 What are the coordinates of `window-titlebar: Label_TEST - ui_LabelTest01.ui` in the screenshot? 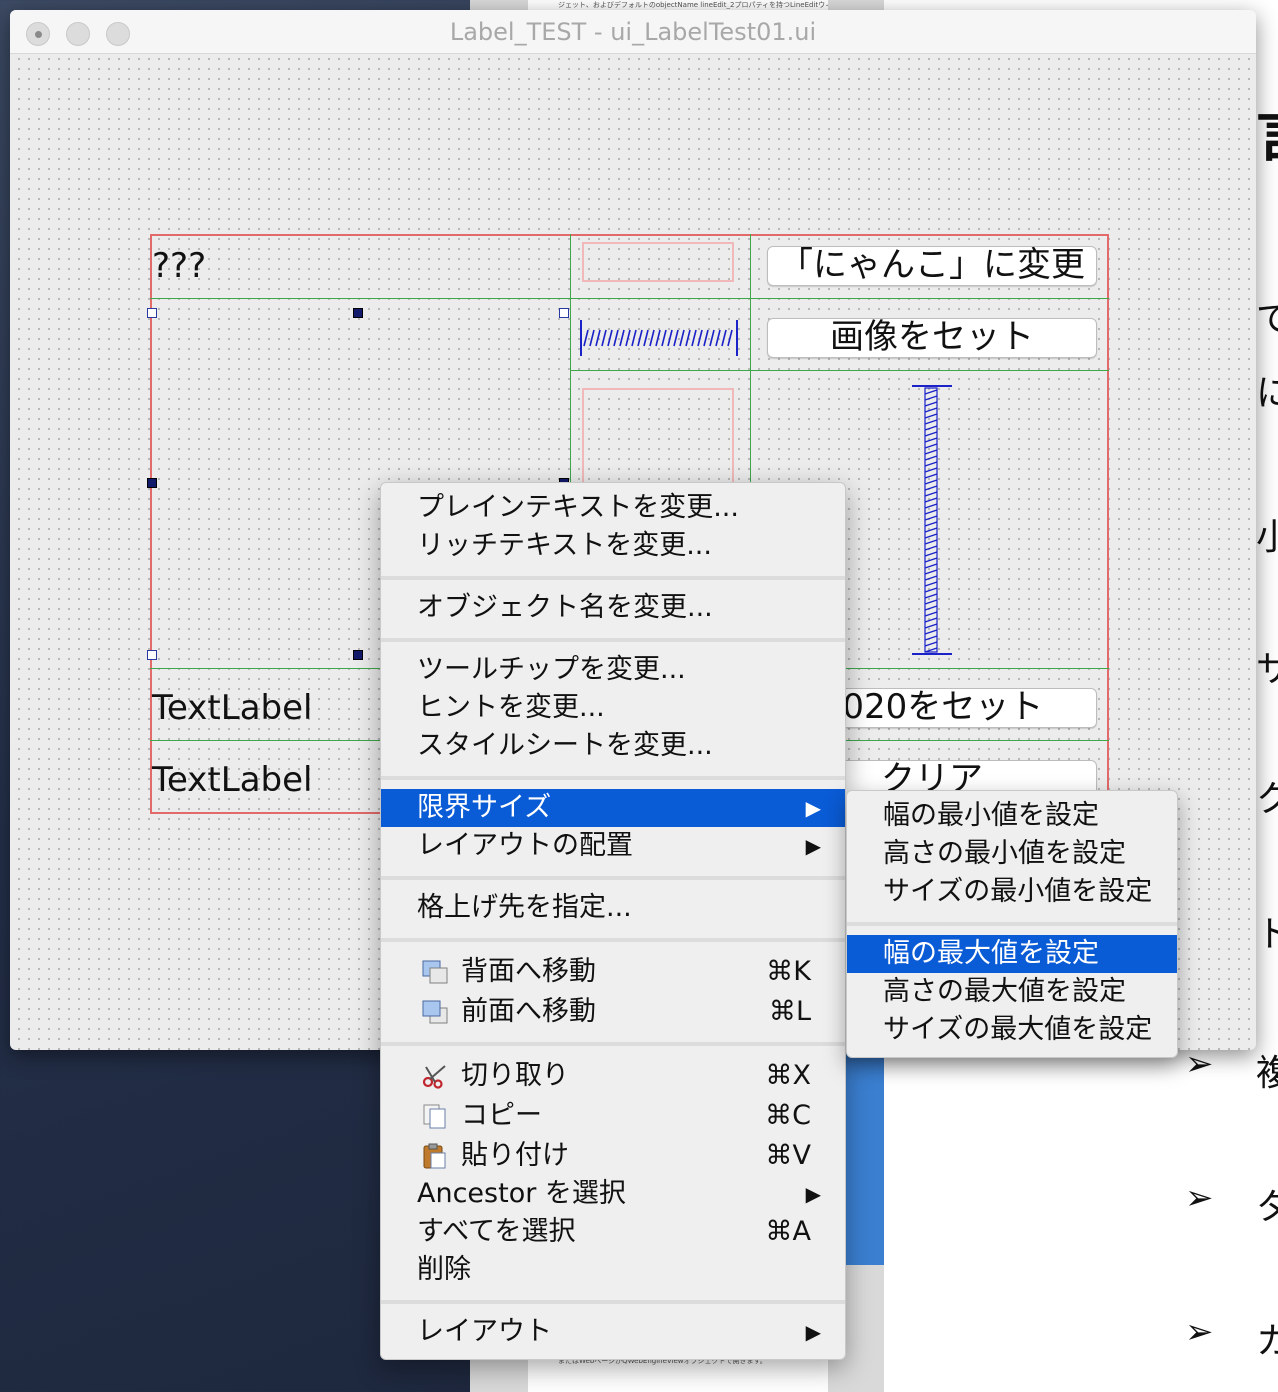 It's located at (633, 32).